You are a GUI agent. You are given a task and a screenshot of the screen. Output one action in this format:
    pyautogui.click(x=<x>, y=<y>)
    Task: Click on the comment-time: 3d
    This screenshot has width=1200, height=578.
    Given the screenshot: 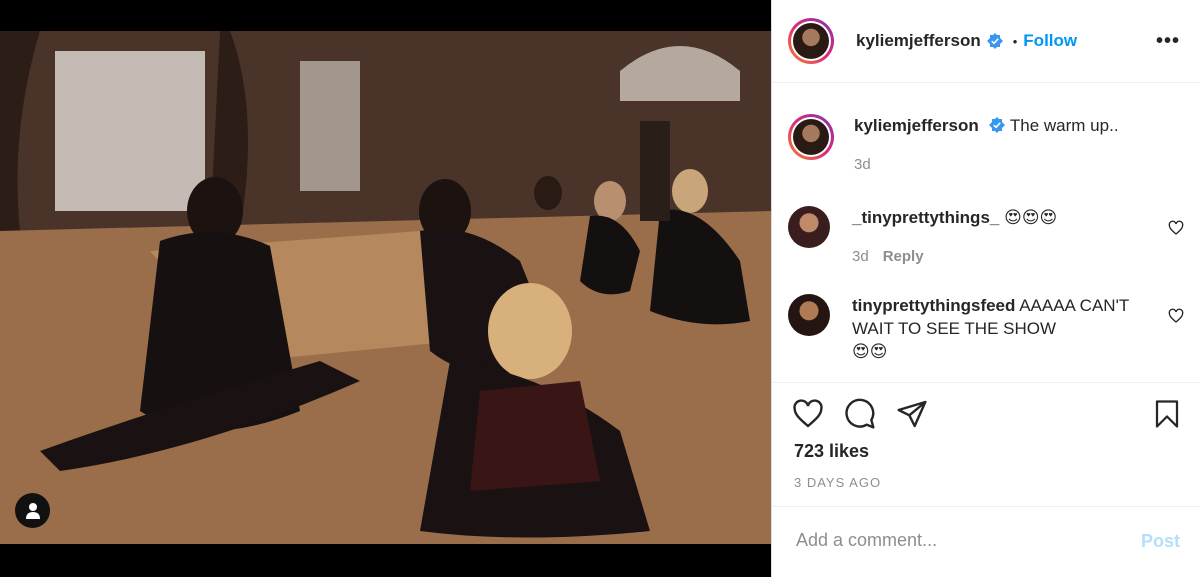 What is the action you would take?
    pyautogui.click(x=860, y=256)
    